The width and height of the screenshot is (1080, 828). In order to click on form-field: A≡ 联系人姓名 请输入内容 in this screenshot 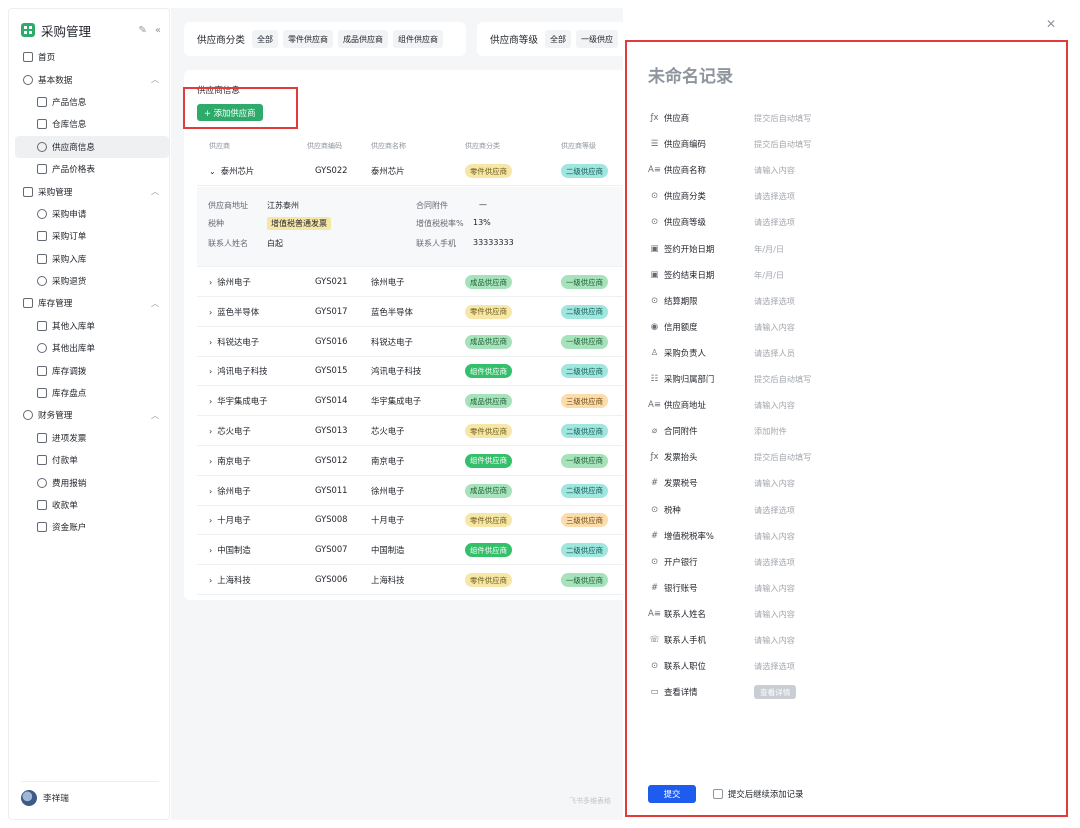, I will do `click(848, 614)`.